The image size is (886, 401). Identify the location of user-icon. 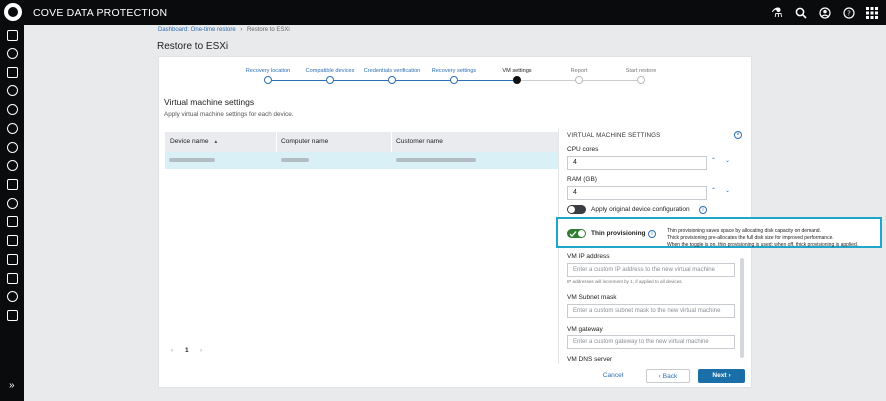
(825, 13).